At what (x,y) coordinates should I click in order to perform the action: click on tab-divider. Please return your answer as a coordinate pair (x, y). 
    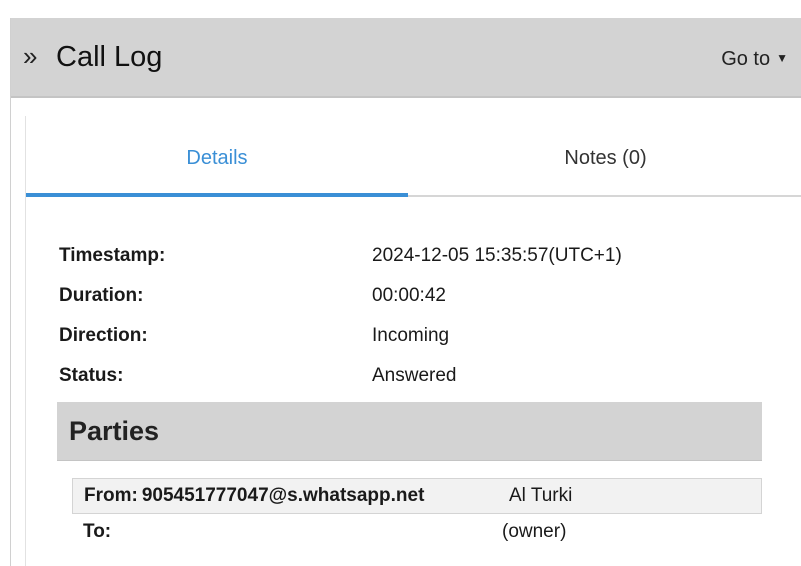
    Looking at the image, I should click on (604, 196).